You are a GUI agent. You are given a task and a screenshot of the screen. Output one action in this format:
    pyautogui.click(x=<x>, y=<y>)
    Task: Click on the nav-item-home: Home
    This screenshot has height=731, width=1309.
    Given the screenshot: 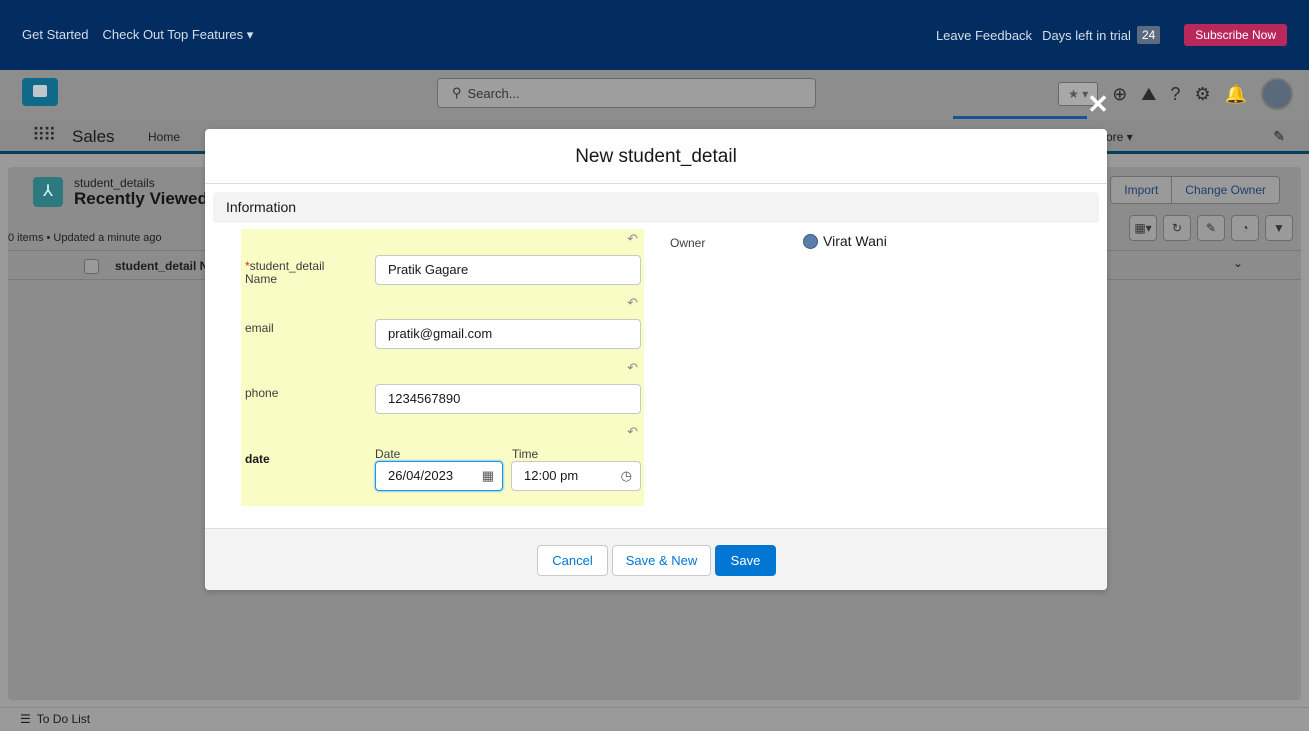 What is the action you would take?
    pyautogui.click(x=164, y=137)
    